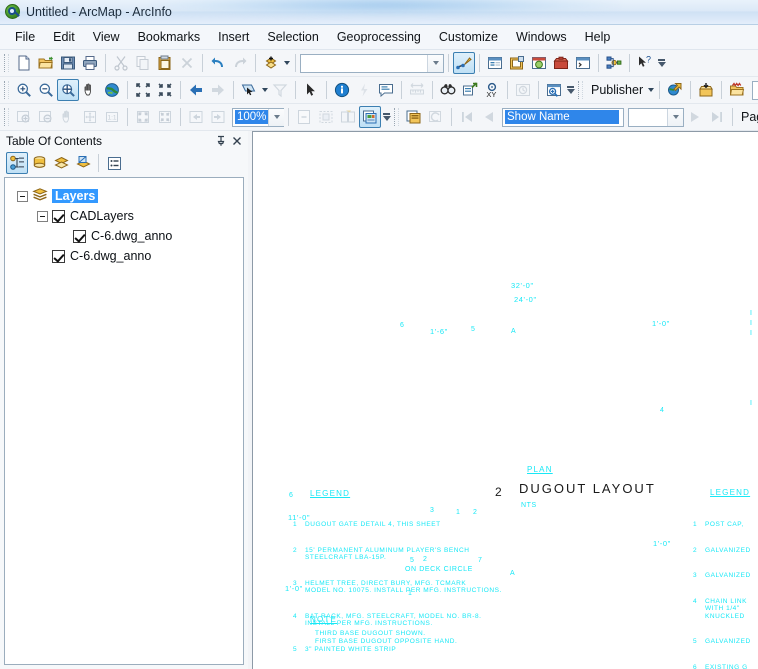  I want to click on pan-tool-button, so click(68, 90).